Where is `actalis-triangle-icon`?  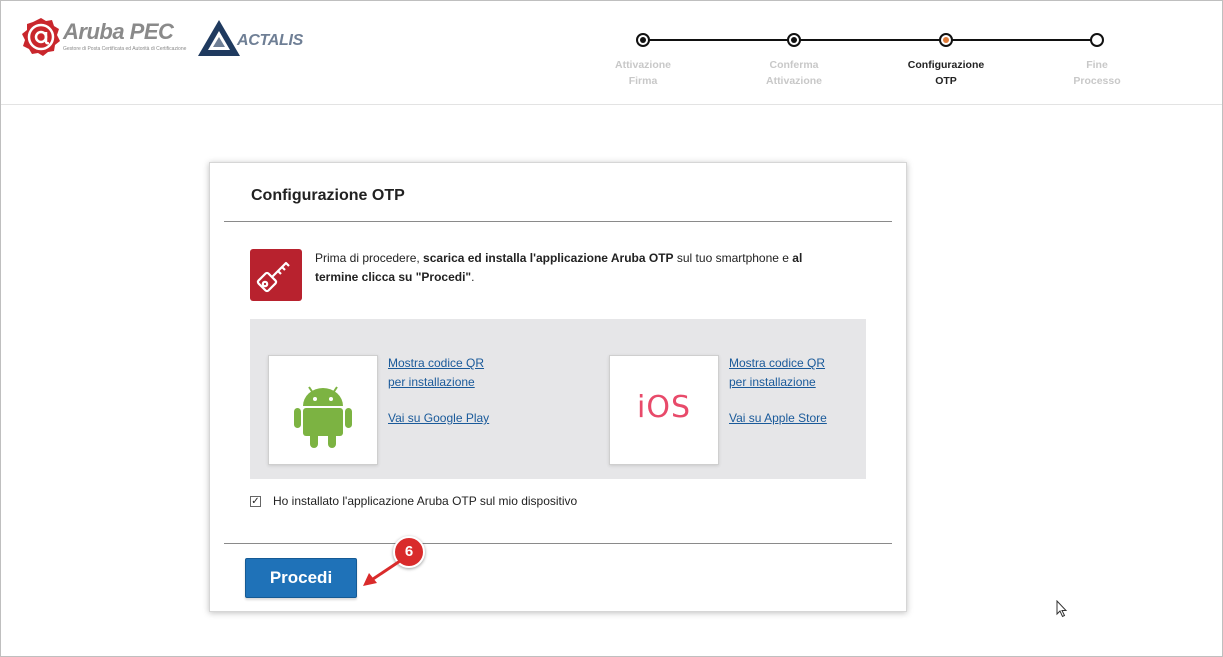
actalis-triangle-icon is located at coordinates (219, 38).